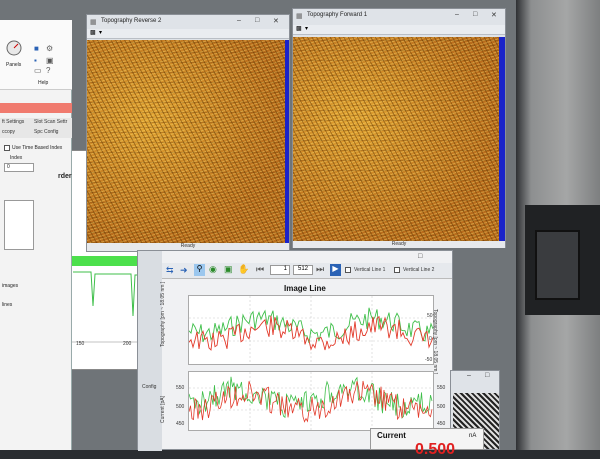 The image size is (600, 459). Describe the element at coordinates (80, 344) in the screenshot. I see `x-tick: 150` at that location.